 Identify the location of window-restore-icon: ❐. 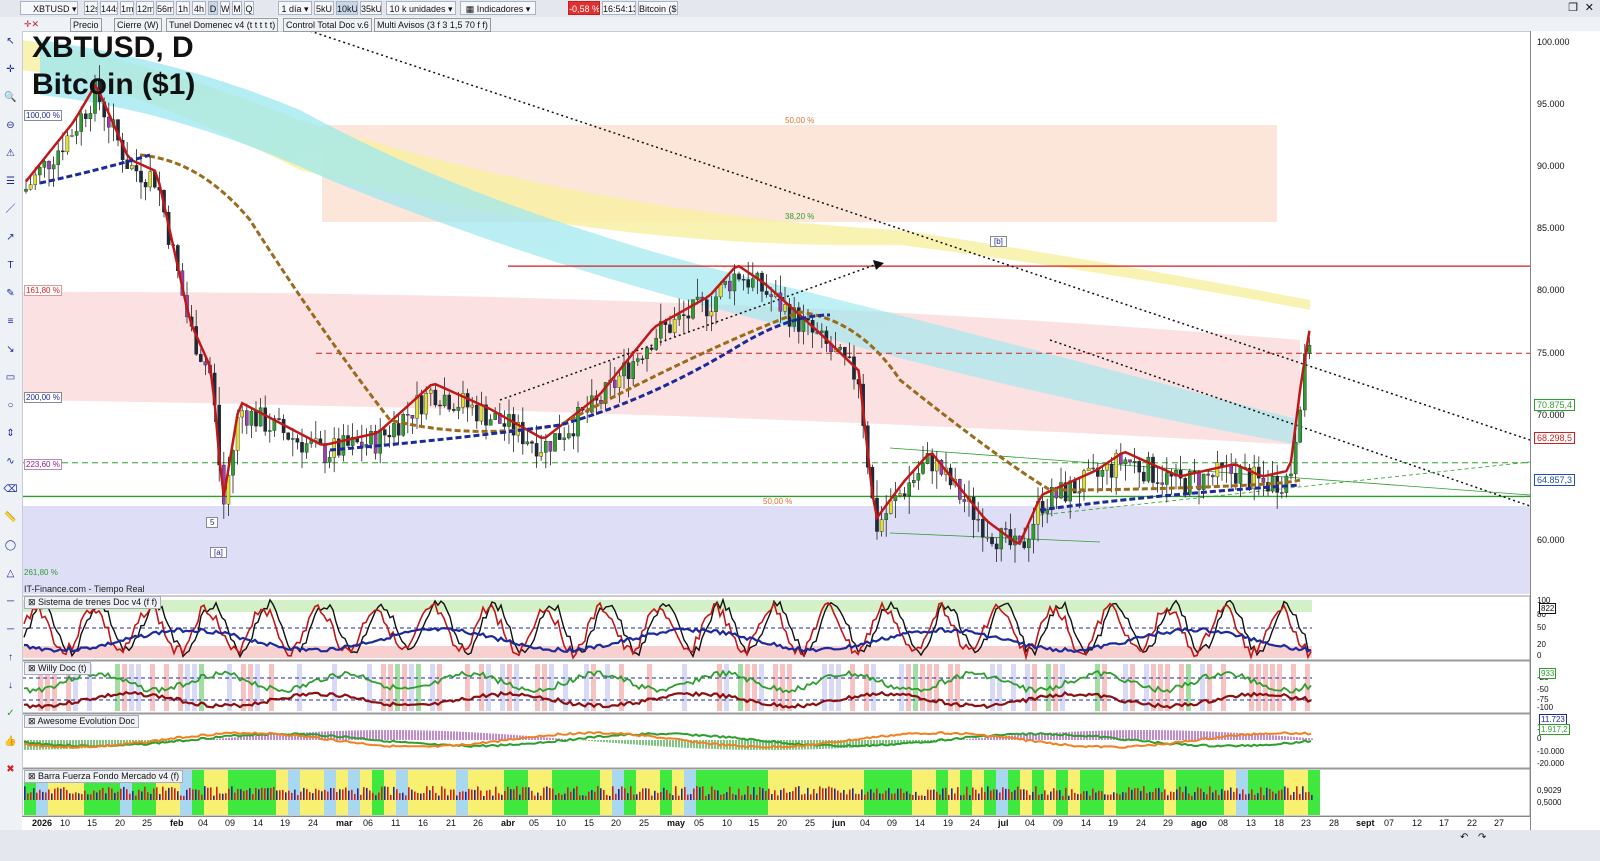
(1573, 7).